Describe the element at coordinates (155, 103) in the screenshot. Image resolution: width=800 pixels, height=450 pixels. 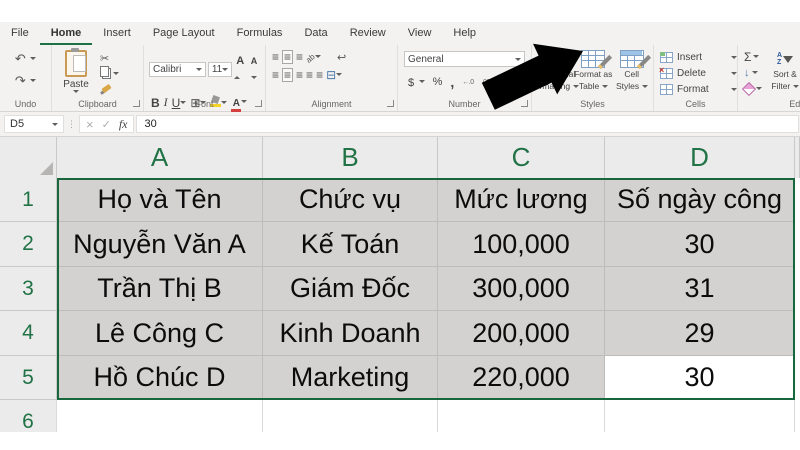
I see `bold-button: B` at that location.